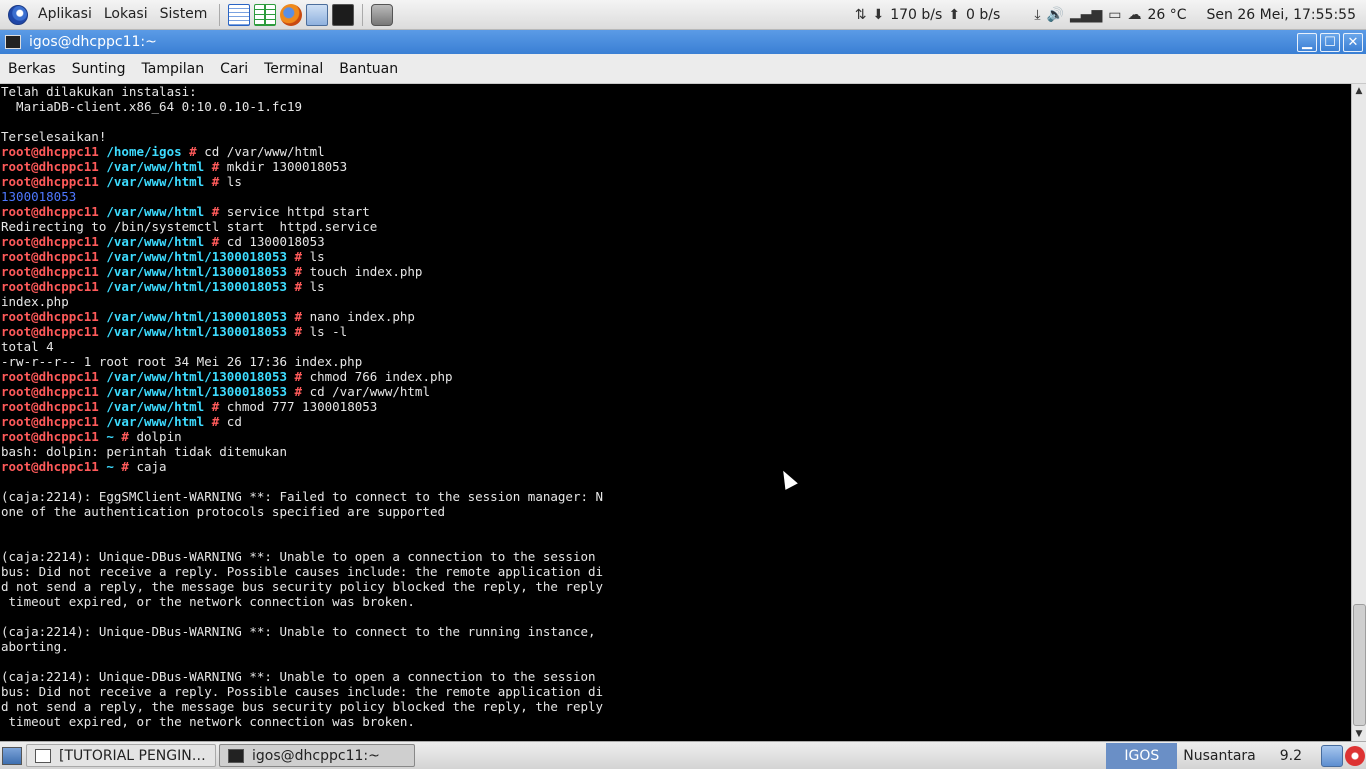 This screenshot has height=769, width=1366. I want to click on workspace-switcher: IGOS, so click(1142, 755).